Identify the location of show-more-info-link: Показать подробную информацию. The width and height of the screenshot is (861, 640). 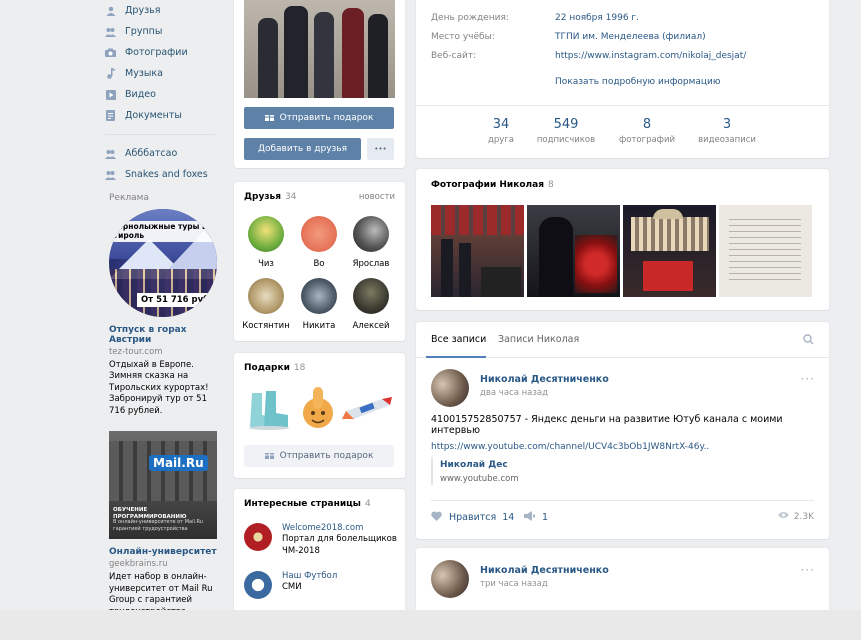
(637, 82).